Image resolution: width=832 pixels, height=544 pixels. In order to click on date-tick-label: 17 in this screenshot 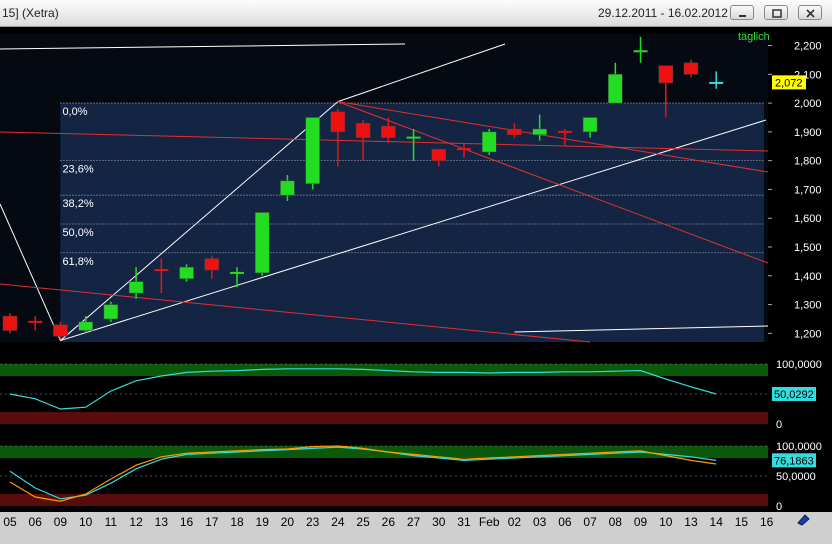, I will do `click(212, 522)`.